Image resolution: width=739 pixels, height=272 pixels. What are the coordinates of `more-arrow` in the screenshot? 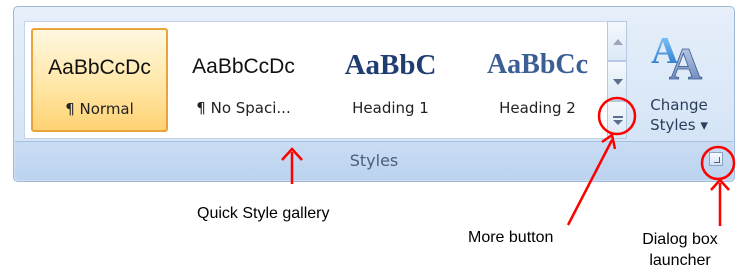 It's located at (590, 182).